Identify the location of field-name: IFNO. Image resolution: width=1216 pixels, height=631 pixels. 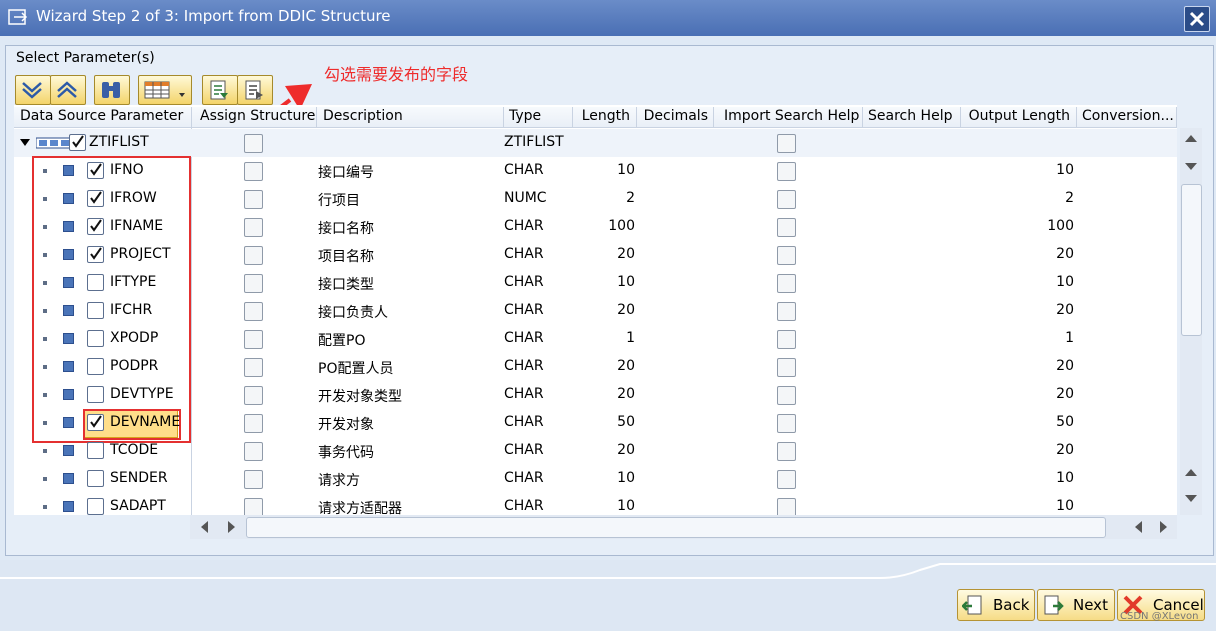
(127, 170).